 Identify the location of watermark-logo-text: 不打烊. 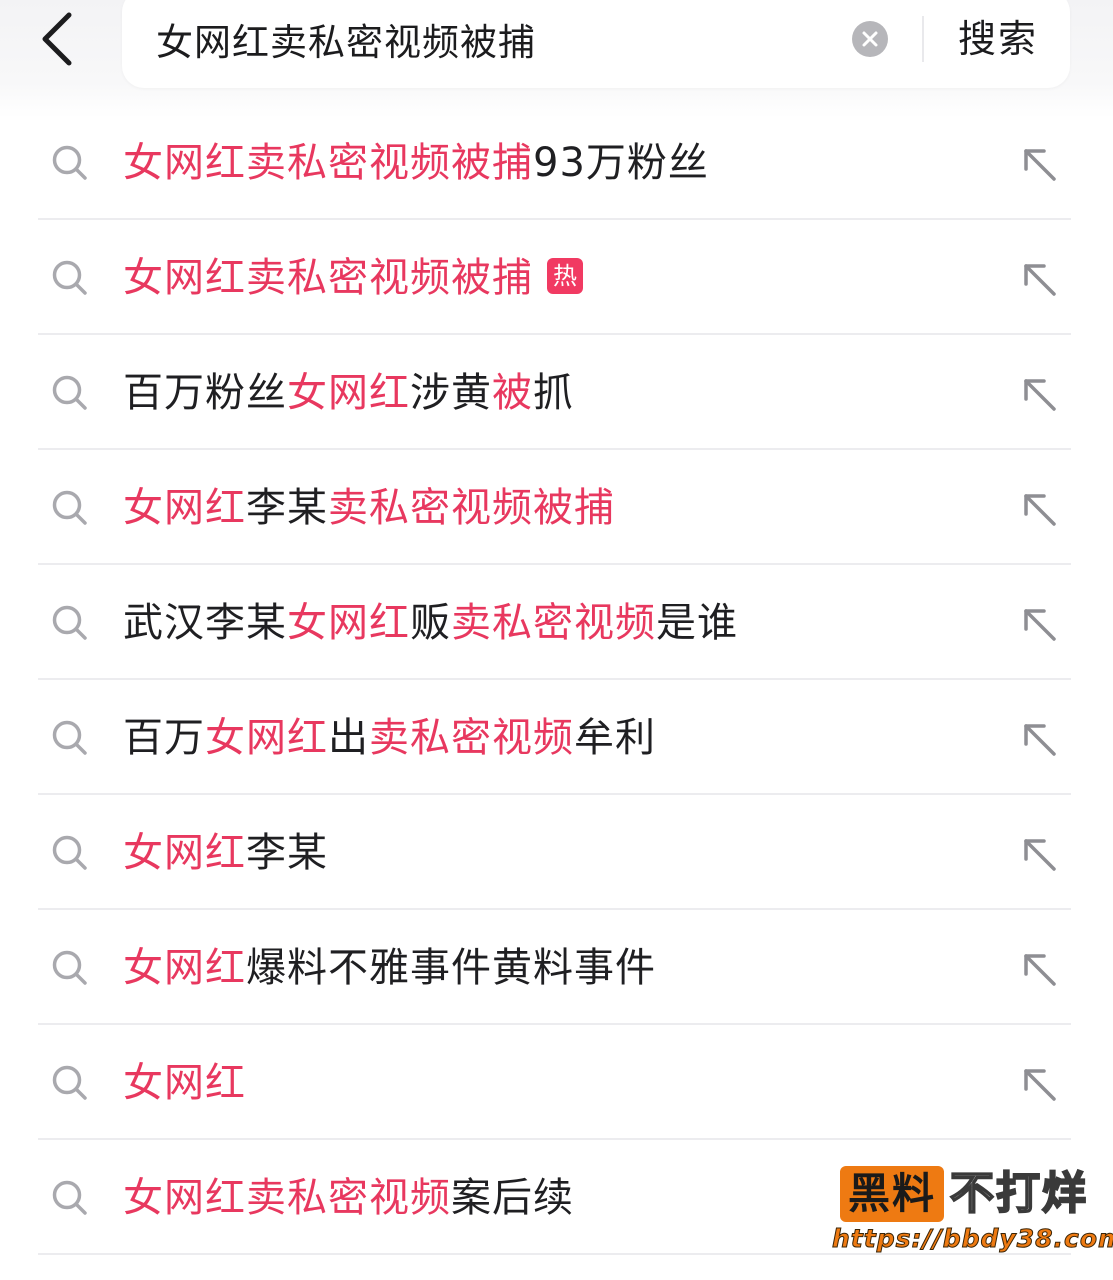
(1018, 1193).